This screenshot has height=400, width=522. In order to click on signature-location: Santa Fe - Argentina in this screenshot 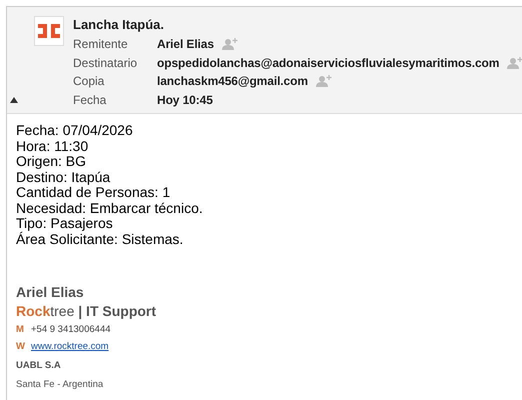, I will do `click(60, 384)`.